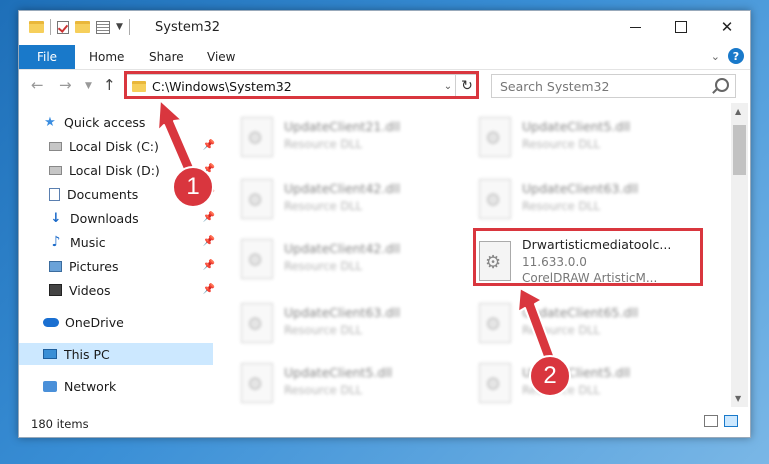 This screenshot has height=464, width=769. I want to click on search-input: Search System32, so click(554, 86).